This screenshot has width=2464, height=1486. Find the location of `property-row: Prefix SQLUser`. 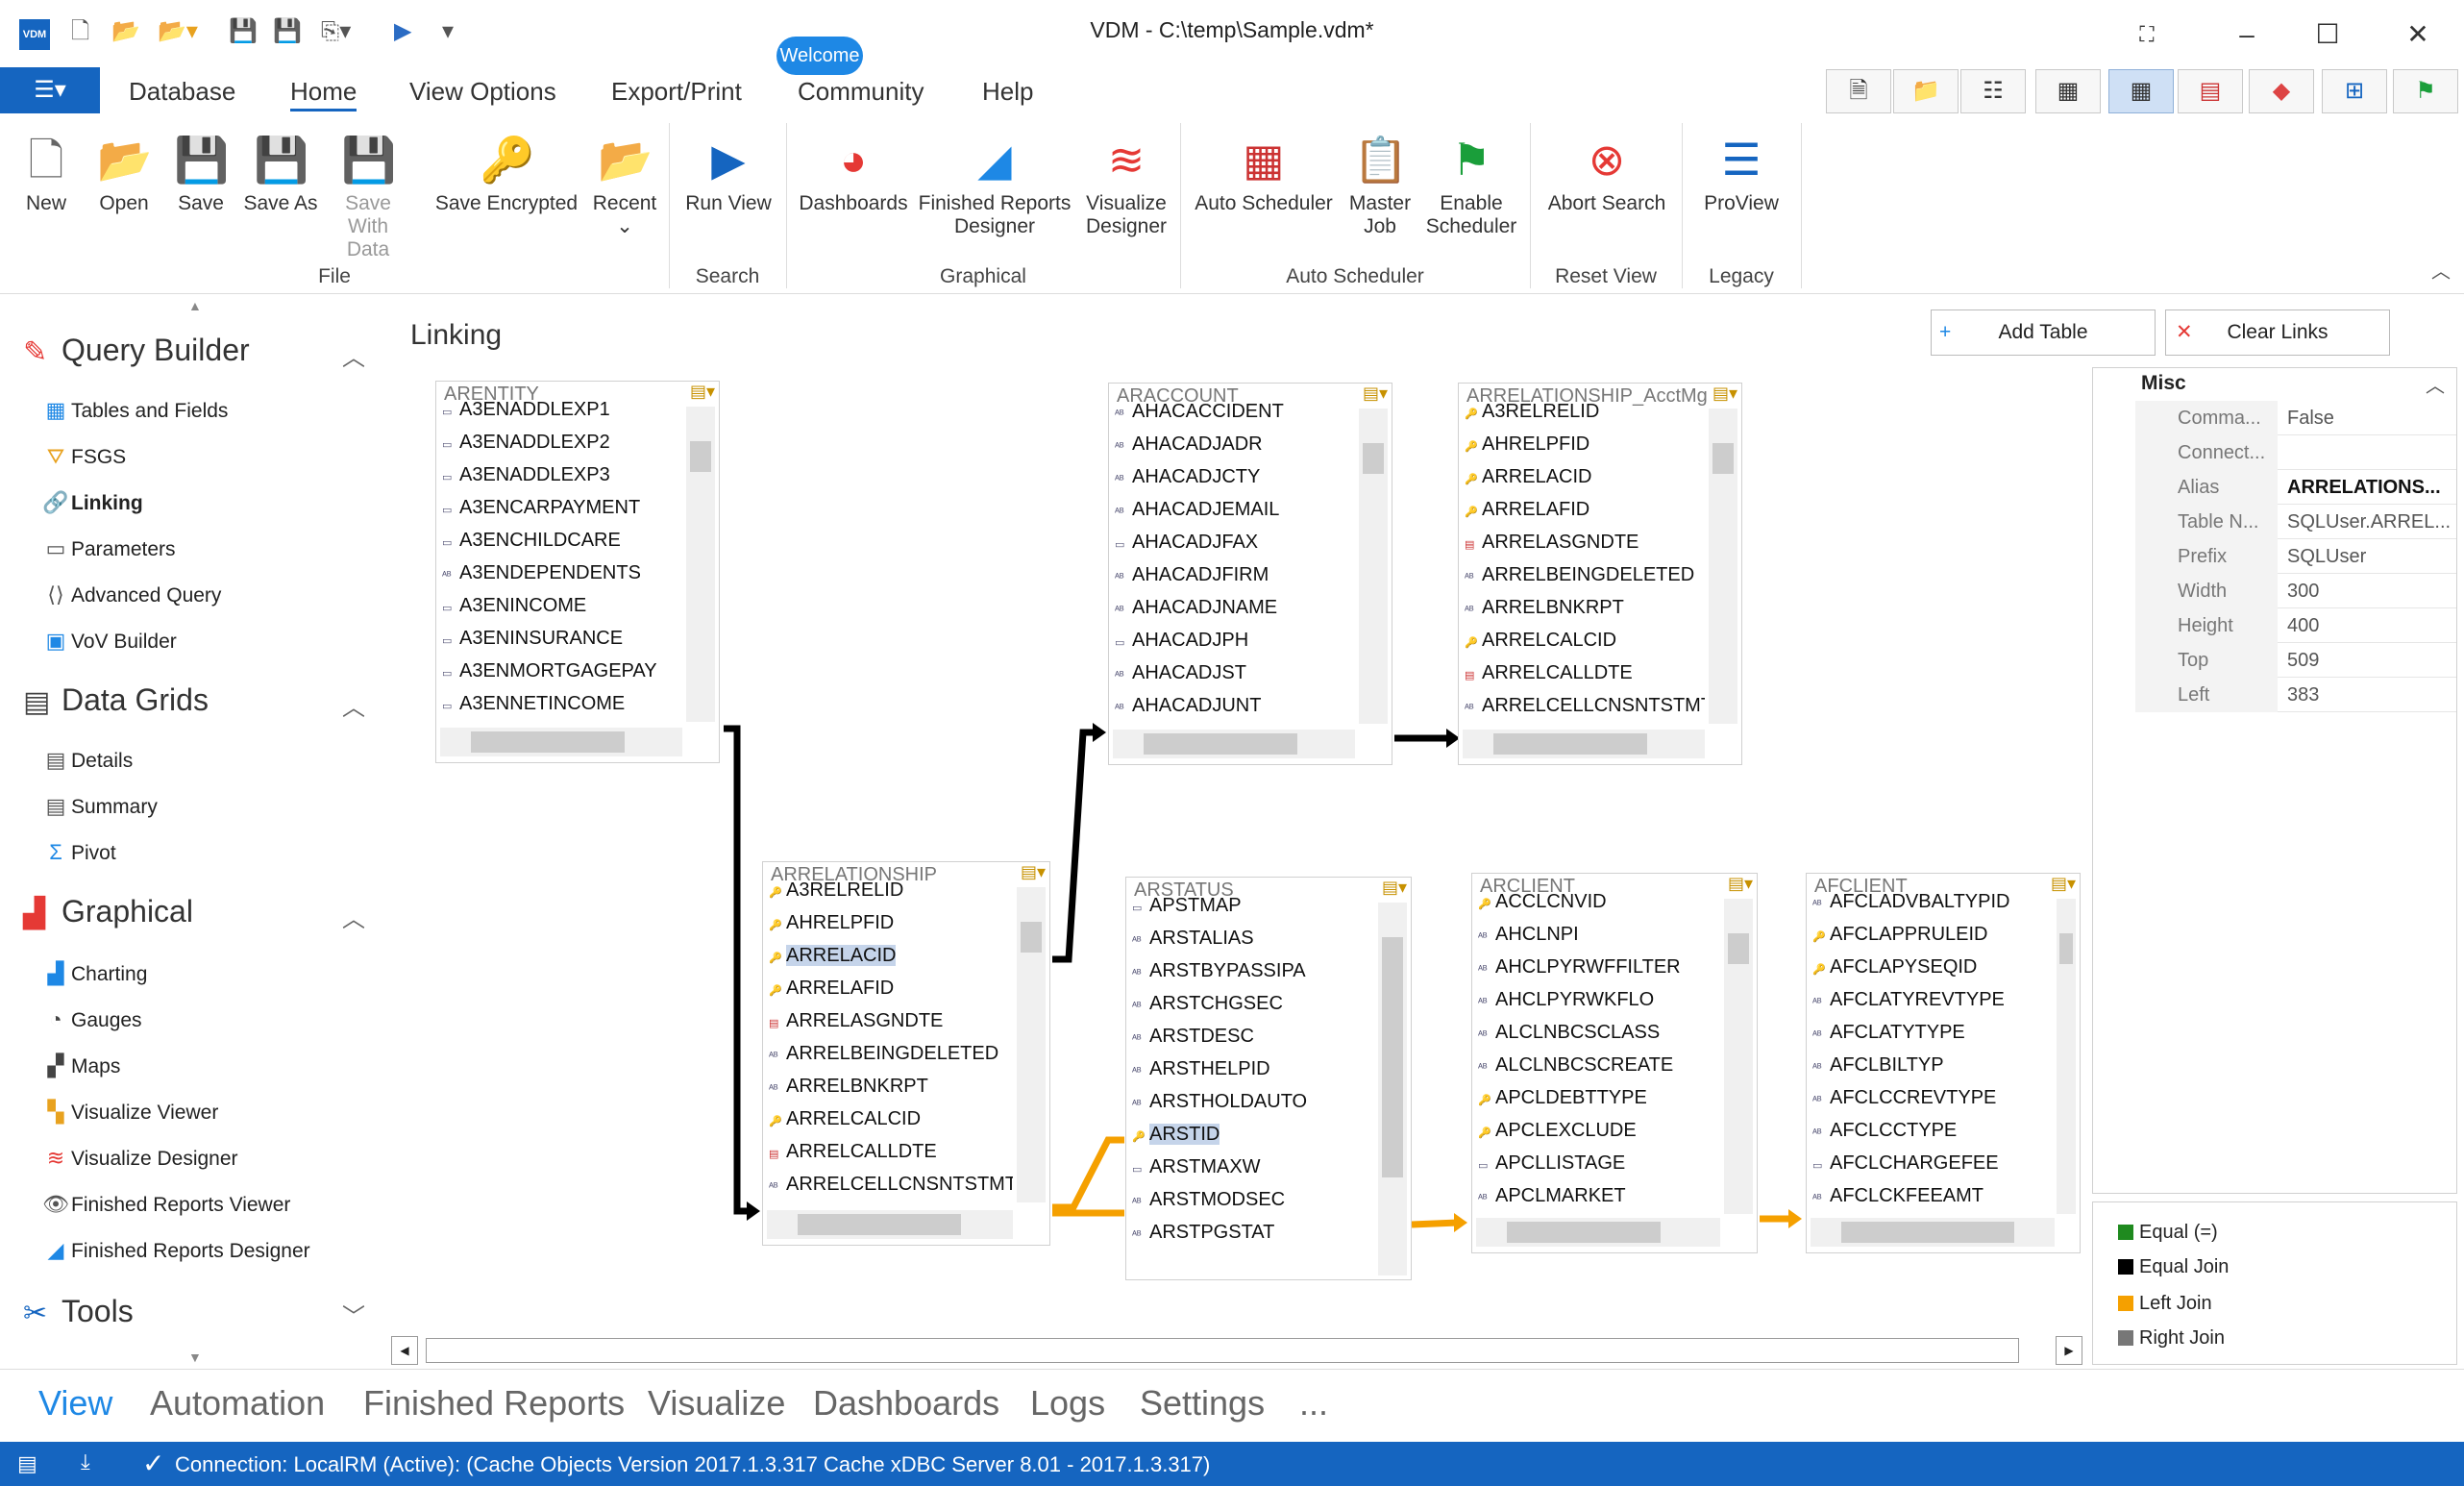

property-row: Prefix SQLUser is located at coordinates (2295, 557).